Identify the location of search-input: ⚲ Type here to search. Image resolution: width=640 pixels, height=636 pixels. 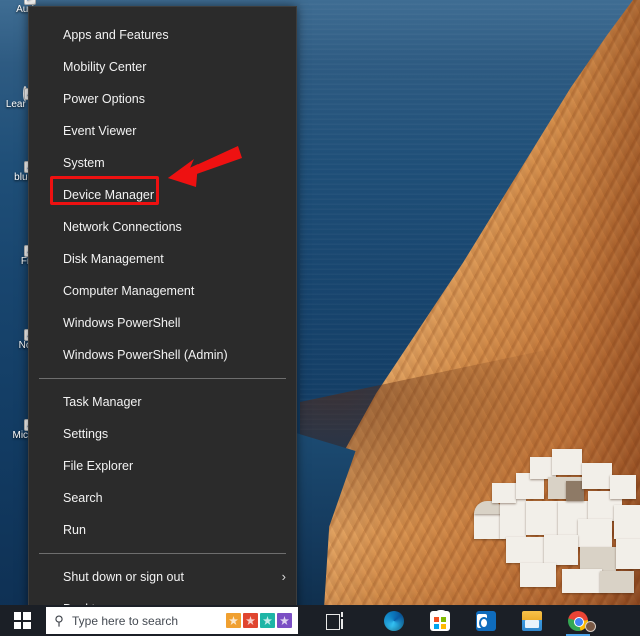
(172, 620).